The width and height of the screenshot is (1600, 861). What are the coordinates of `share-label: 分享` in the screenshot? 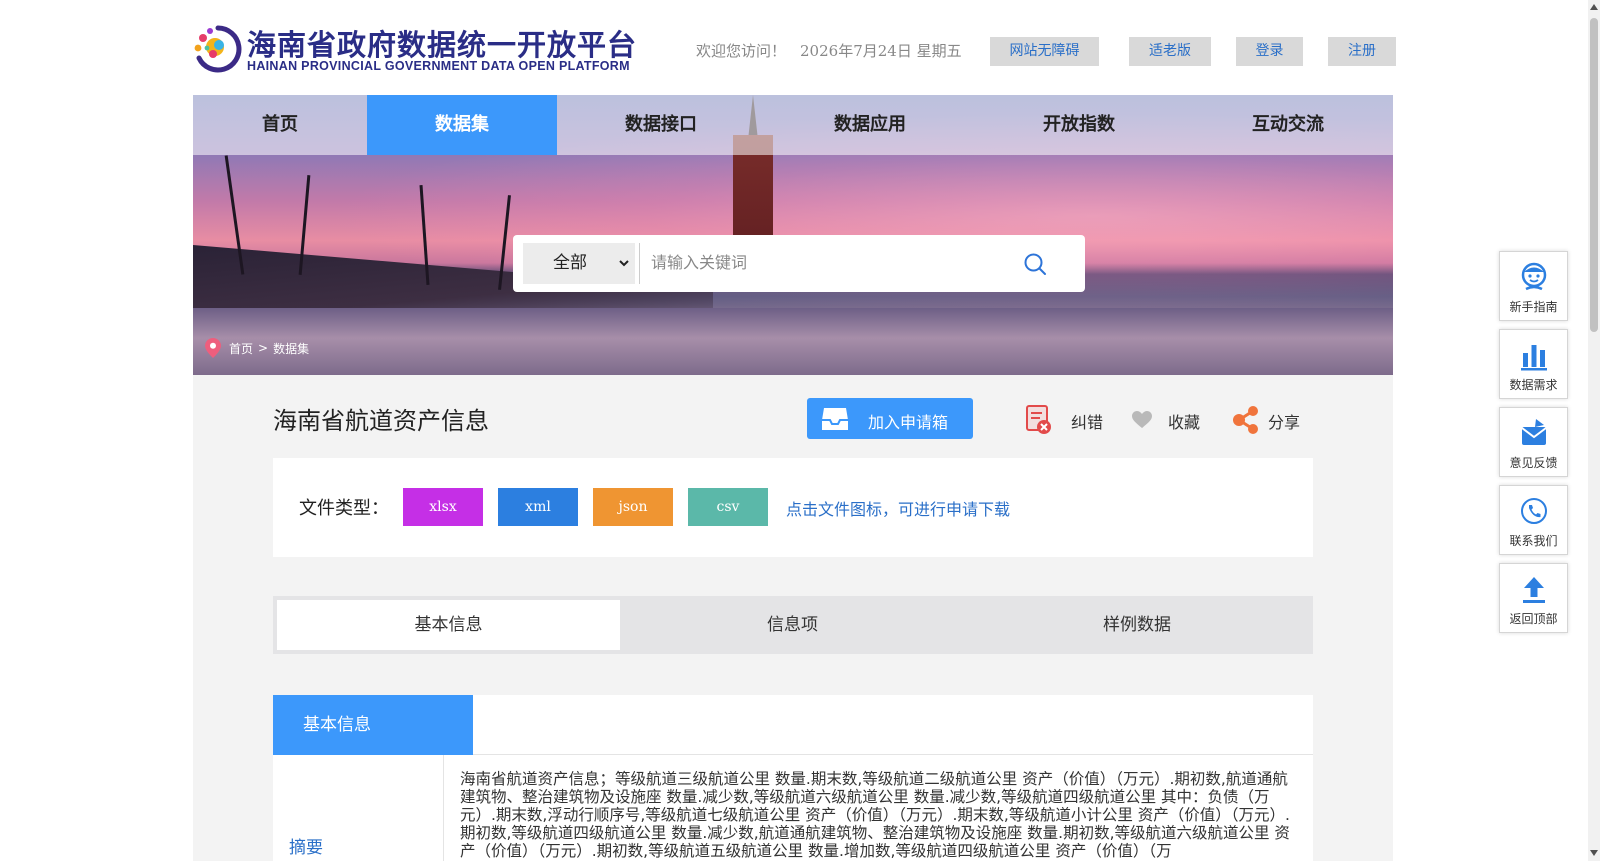 It's located at (1284, 422).